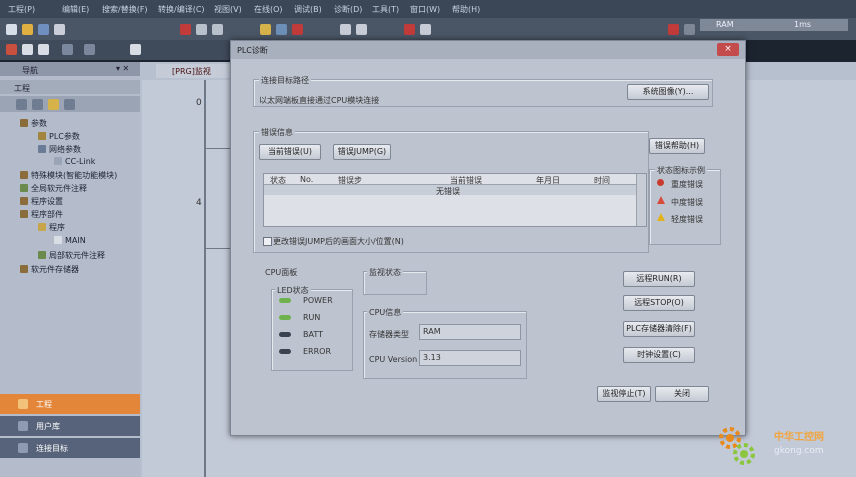  I want to click on clock-setting-button: 时钟设置(C), so click(659, 355).